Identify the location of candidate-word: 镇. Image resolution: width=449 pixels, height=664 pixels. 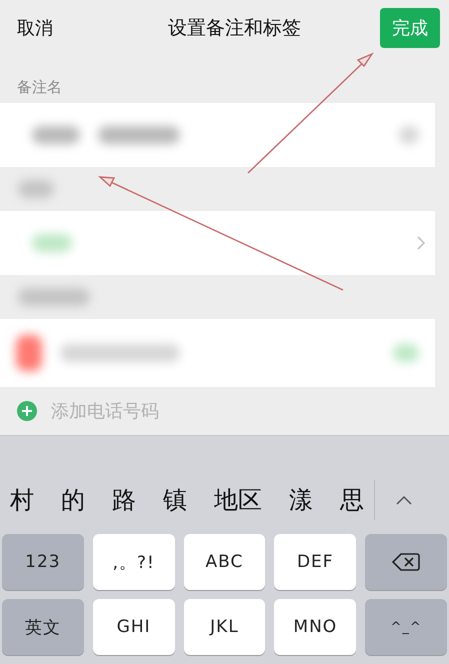
(175, 500).